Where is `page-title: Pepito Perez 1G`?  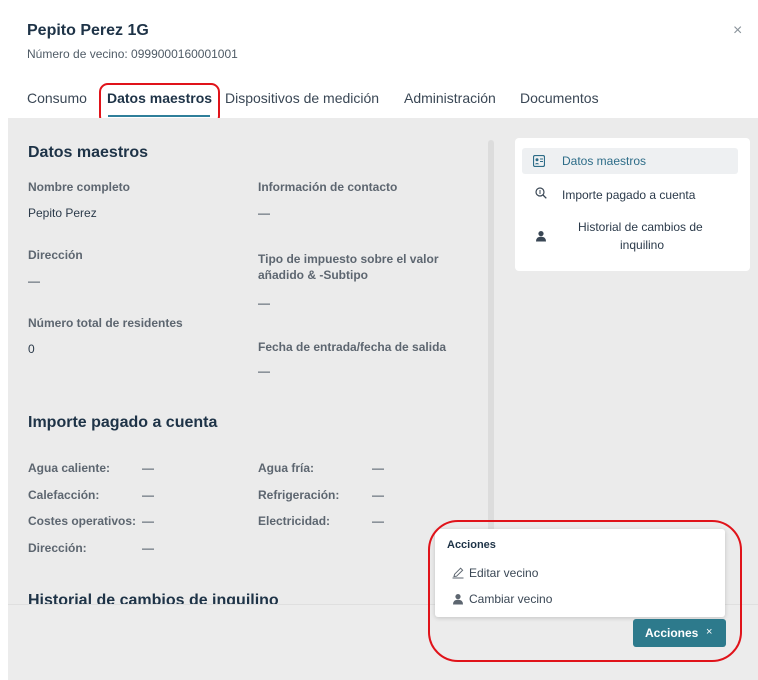 page-title: Pepito Perez 1G is located at coordinates (88, 30).